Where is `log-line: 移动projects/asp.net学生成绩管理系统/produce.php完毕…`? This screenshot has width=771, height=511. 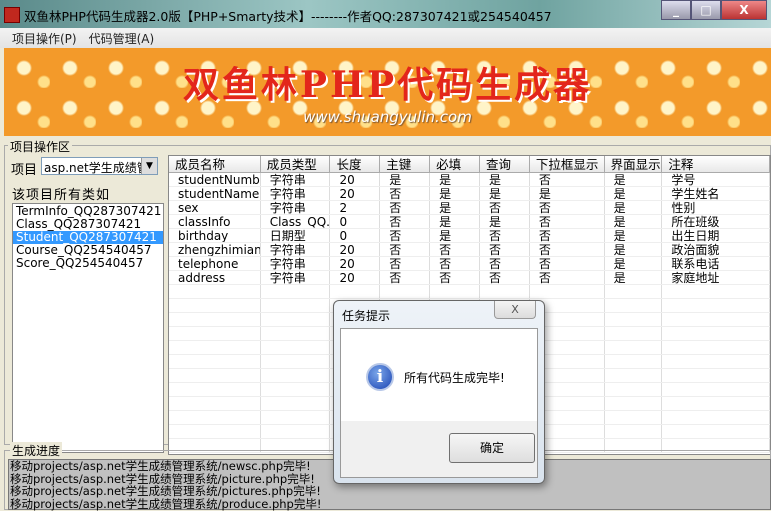 log-line: 移动projects/asp.net学生成绩管理系统/produce.php完毕… is located at coordinates (166, 503).